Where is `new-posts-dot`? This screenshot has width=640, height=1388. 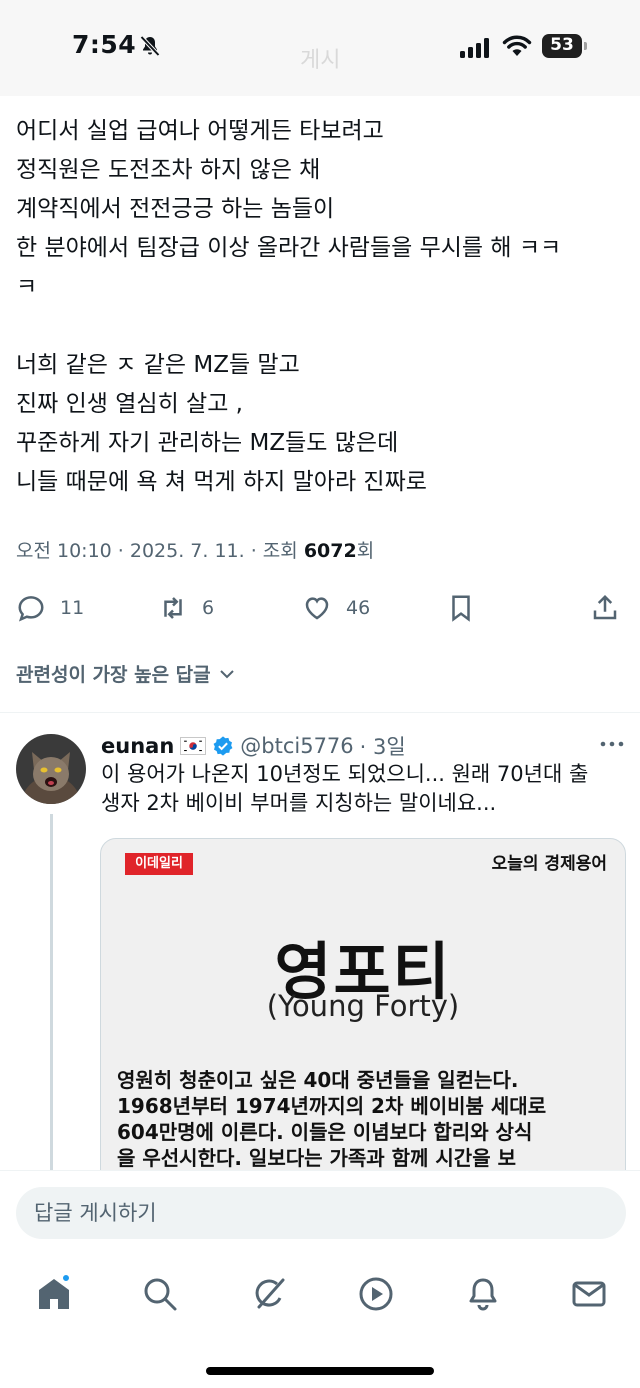
new-posts-dot is located at coordinates (66, 1278).